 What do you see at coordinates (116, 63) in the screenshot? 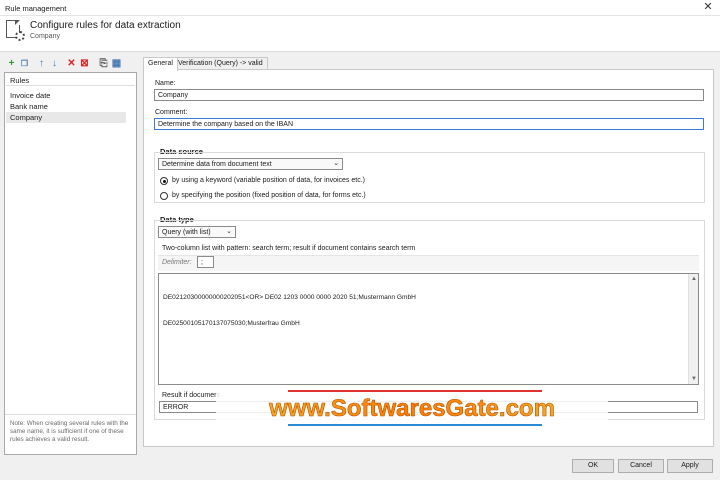
I see `grid-icon: ▦` at bounding box center [116, 63].